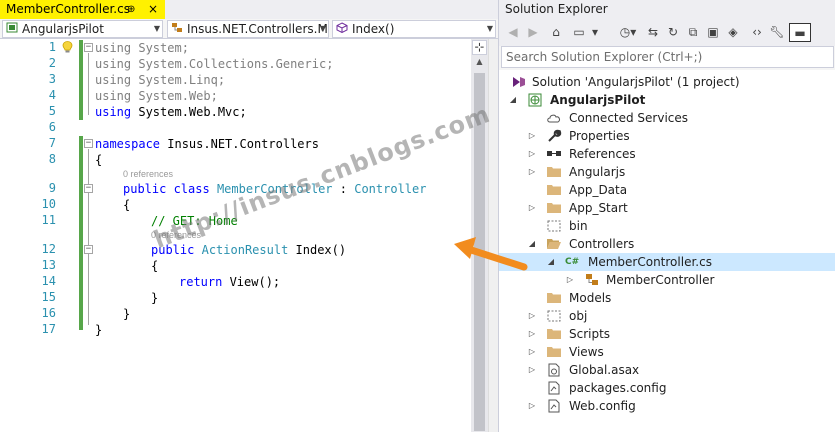  What do you see at coordinates (595, 32) in the screenshot?
I see `chevron-down-icon: ▾` at bounding box center [595, 32].